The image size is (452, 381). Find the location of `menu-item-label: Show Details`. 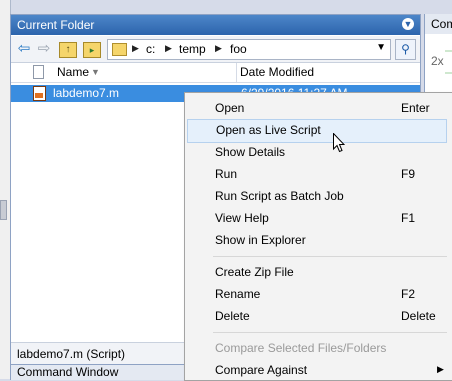

menu-item-label: Show Details is located at coordinates (250, 152).